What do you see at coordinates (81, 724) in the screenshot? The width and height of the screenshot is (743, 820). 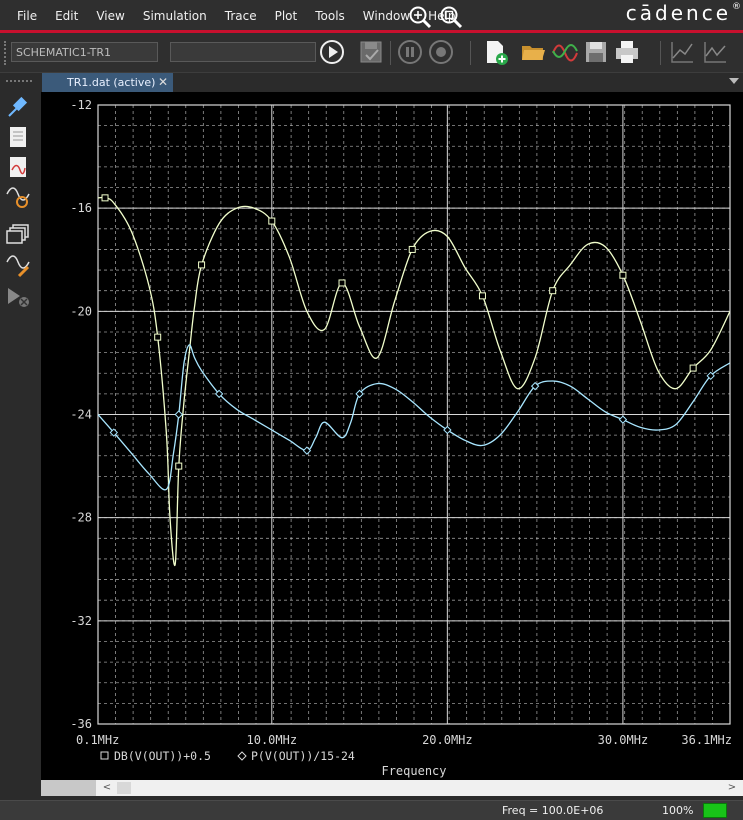 I see `y-tick-label: -36` at bounding box center [81, 724].